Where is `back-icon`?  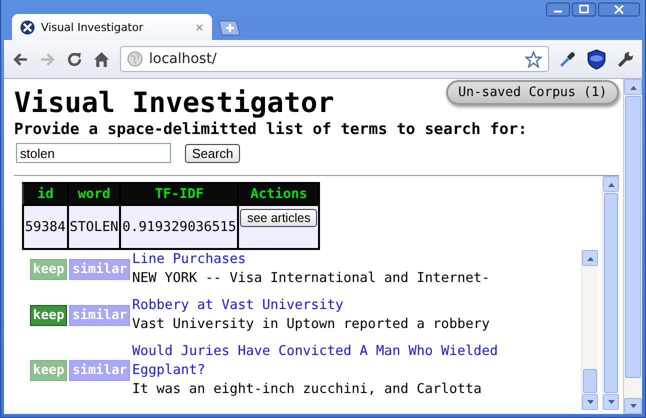
back-icon is located at coordinates (20, 59).